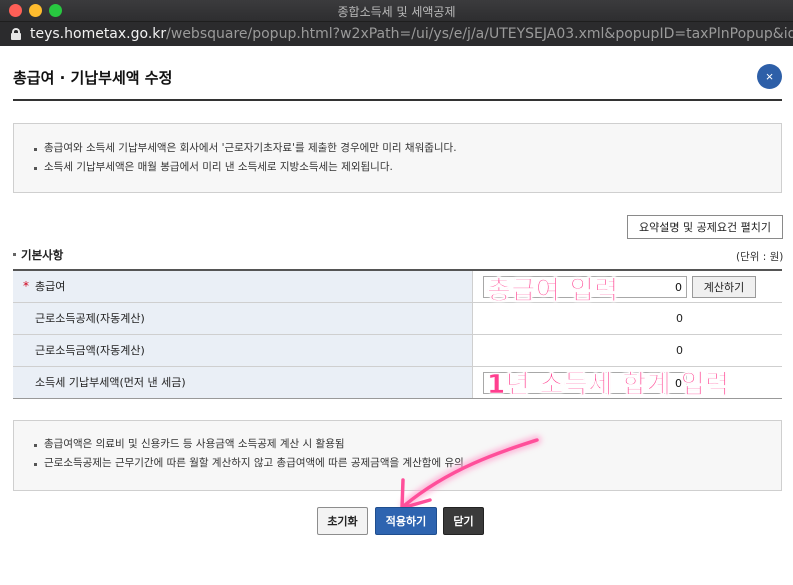 The width and height of the screenshot is (793, 585). I want to click on row-label: 근로소득공제(자동계산), so click(243, 318).